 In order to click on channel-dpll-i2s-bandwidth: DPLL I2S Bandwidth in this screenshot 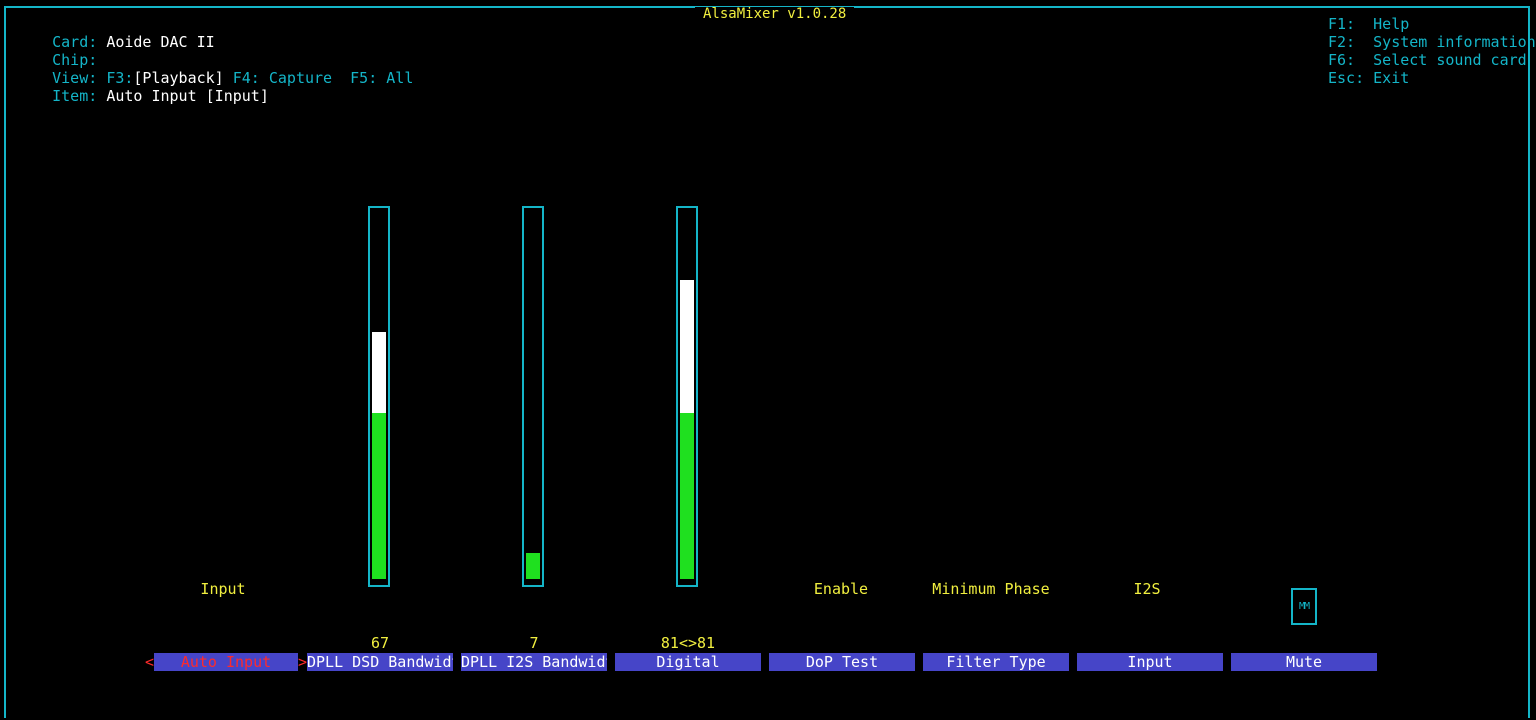, I will do `click(534, 662)`.